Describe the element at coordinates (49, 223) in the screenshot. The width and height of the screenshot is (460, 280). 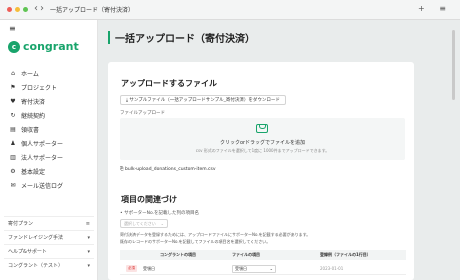
I see `sidebar-plan: 寄付プラン ≡` at that location.